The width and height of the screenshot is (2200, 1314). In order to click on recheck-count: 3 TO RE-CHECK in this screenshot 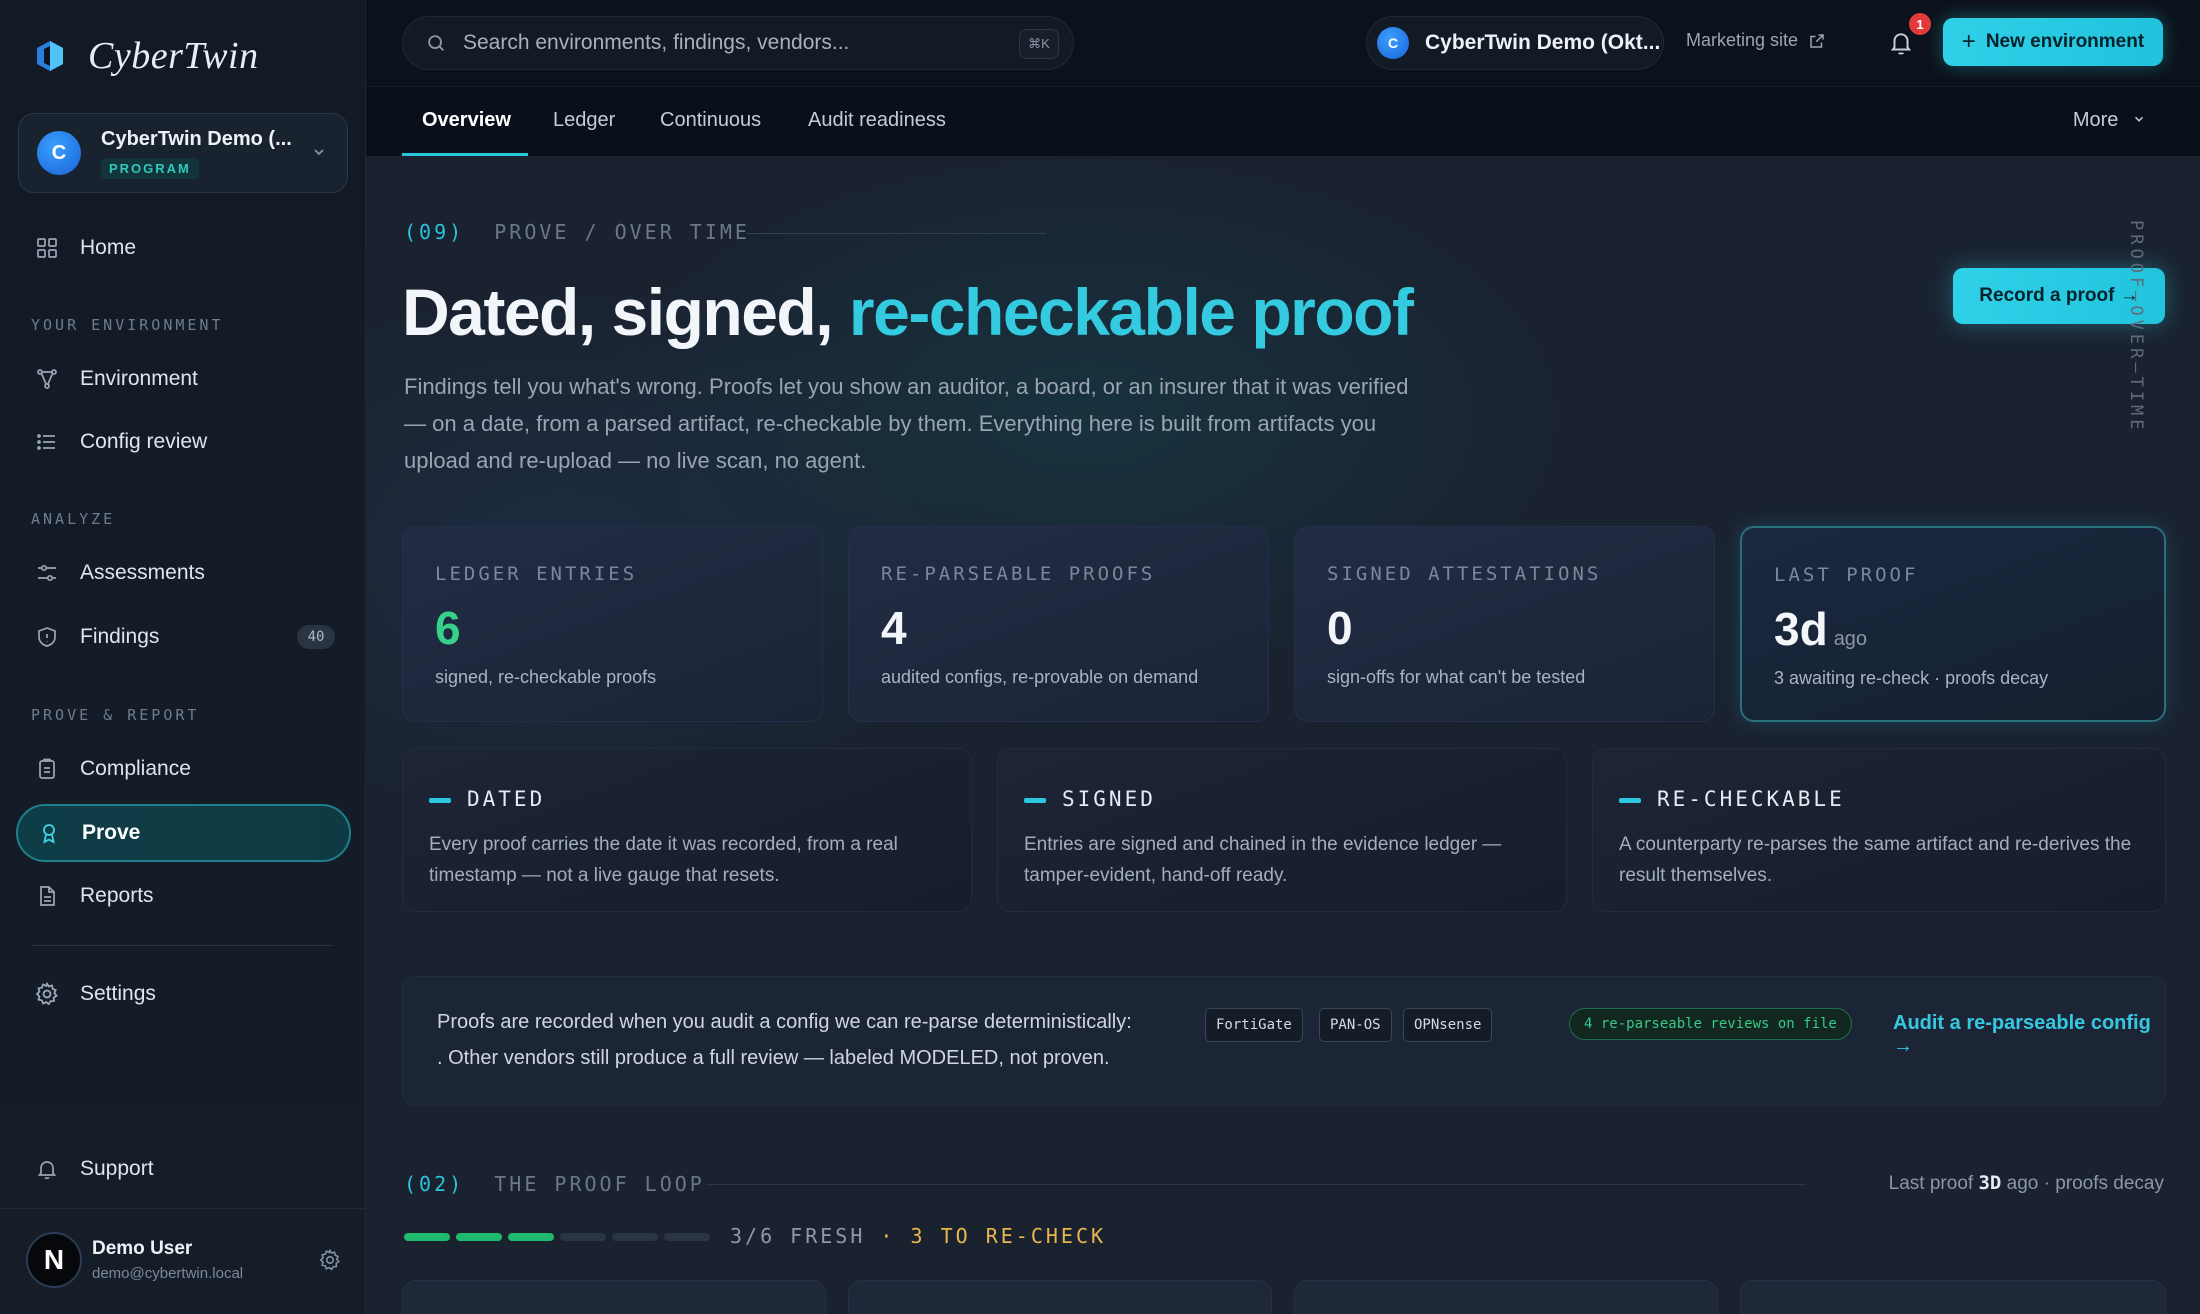, I will do `click(1008, 1236)`.